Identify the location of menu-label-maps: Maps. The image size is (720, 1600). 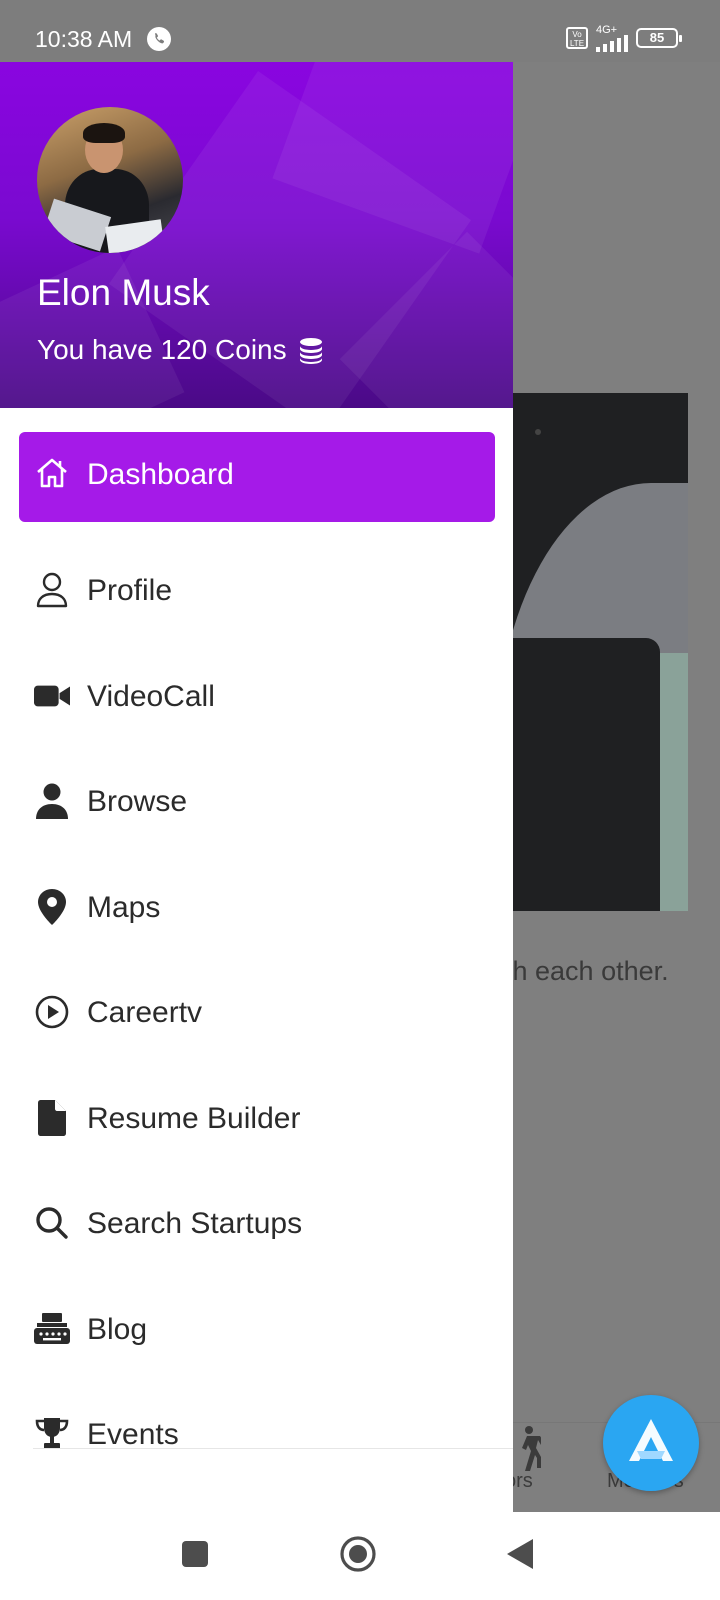
(124, 907).